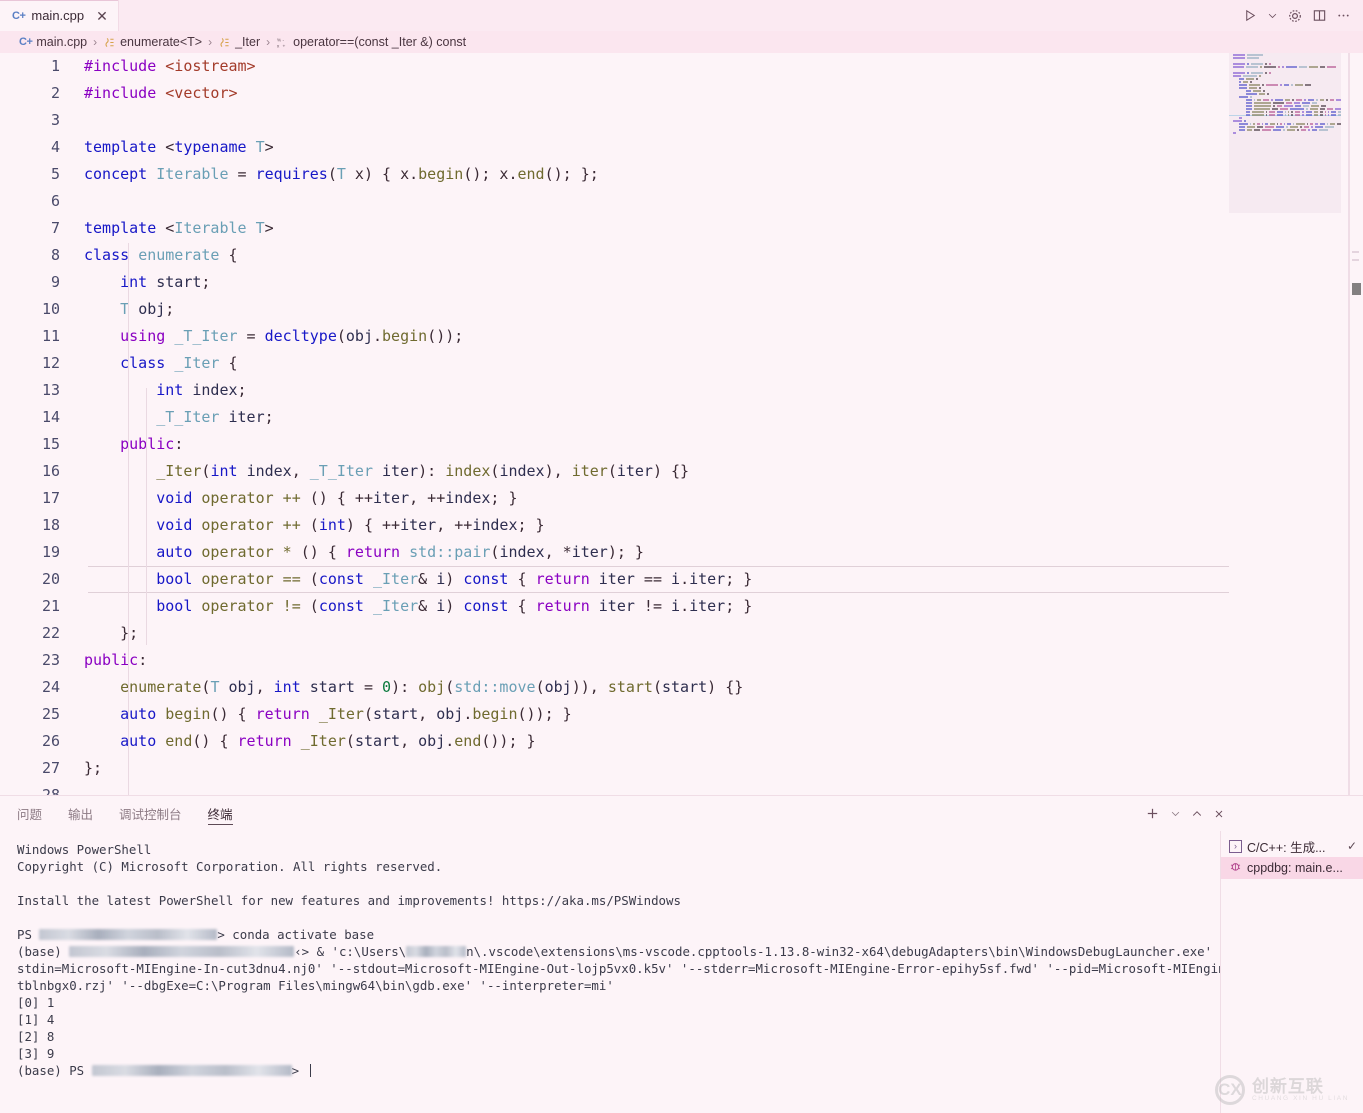 The width and height of the screenshot is (1363, 1113). I want to click on line-content: #include <vector>, so click(161, 93).